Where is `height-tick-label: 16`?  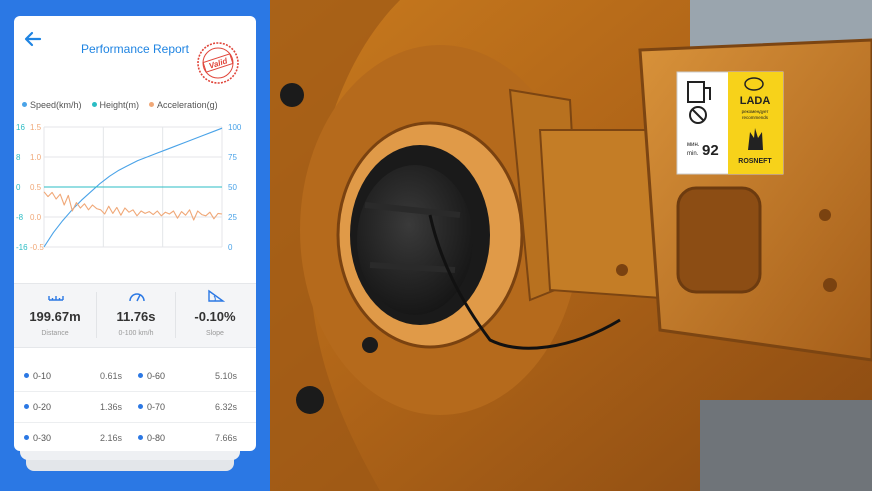
height-tick-label: 16 is located at coordinates (20, 127).